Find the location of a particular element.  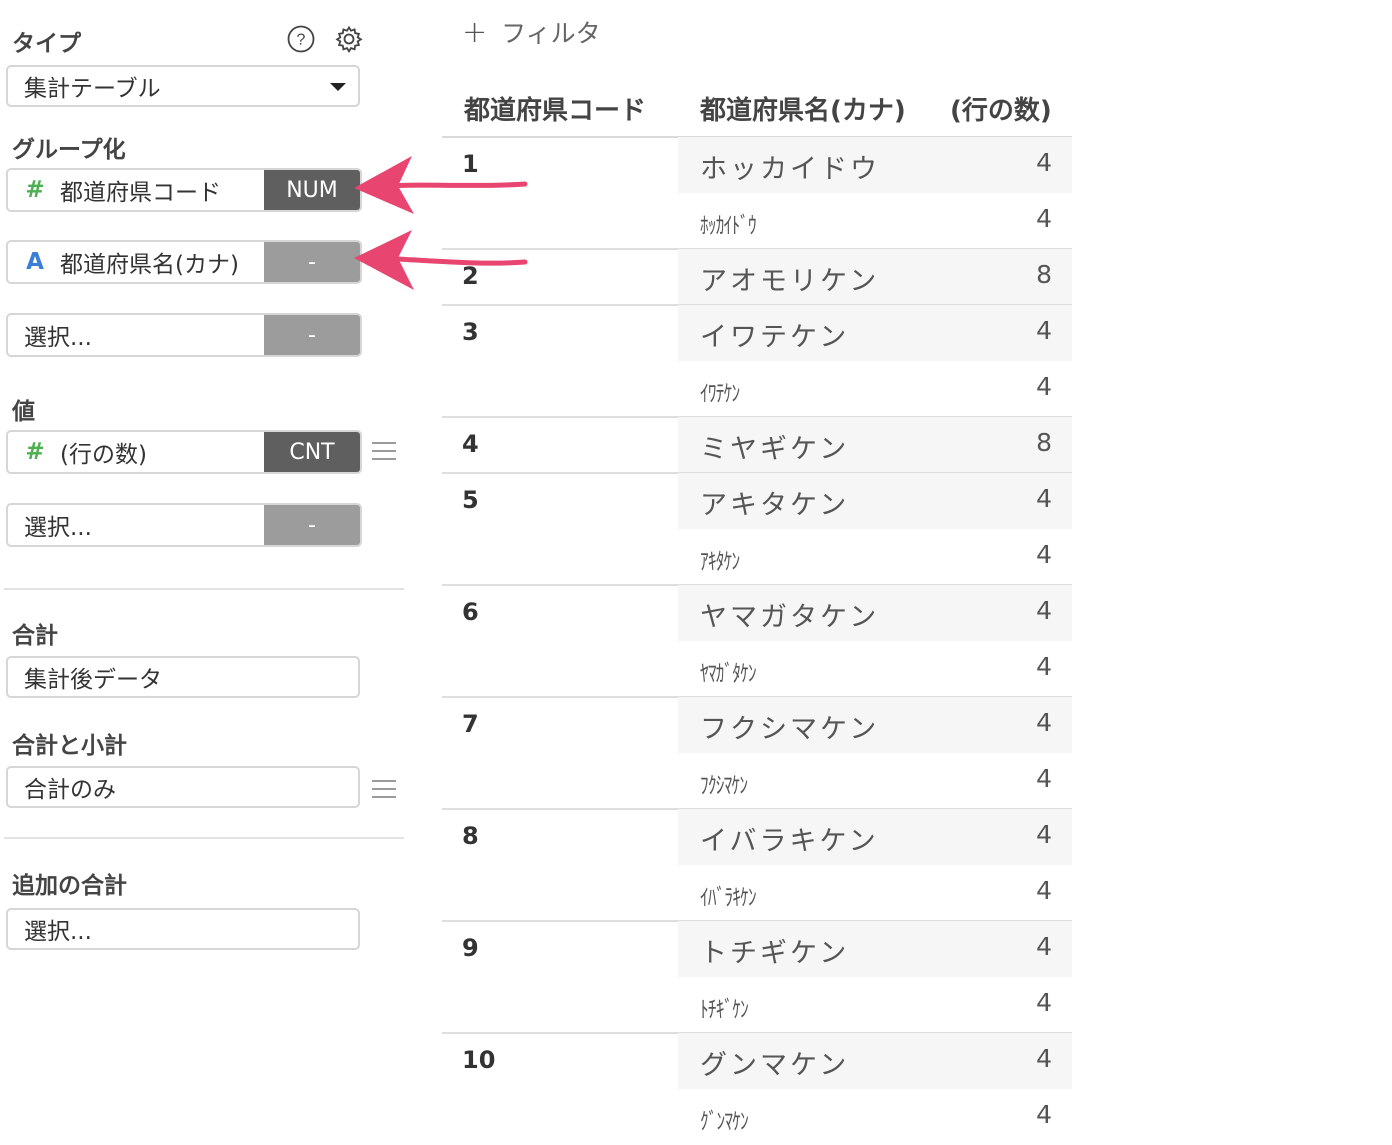

kana-cell: アキタケン is located at coordinates (775, 505).